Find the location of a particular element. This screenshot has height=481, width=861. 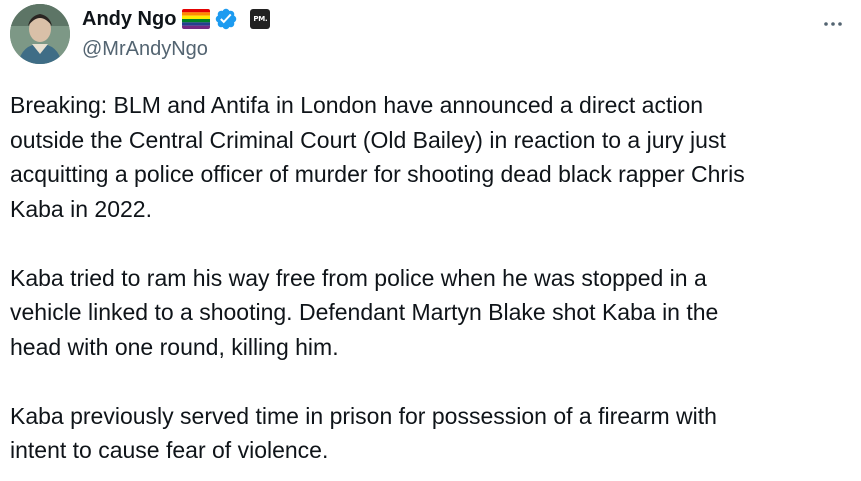

verified-badge-icon is located at coordinates (226, 19).